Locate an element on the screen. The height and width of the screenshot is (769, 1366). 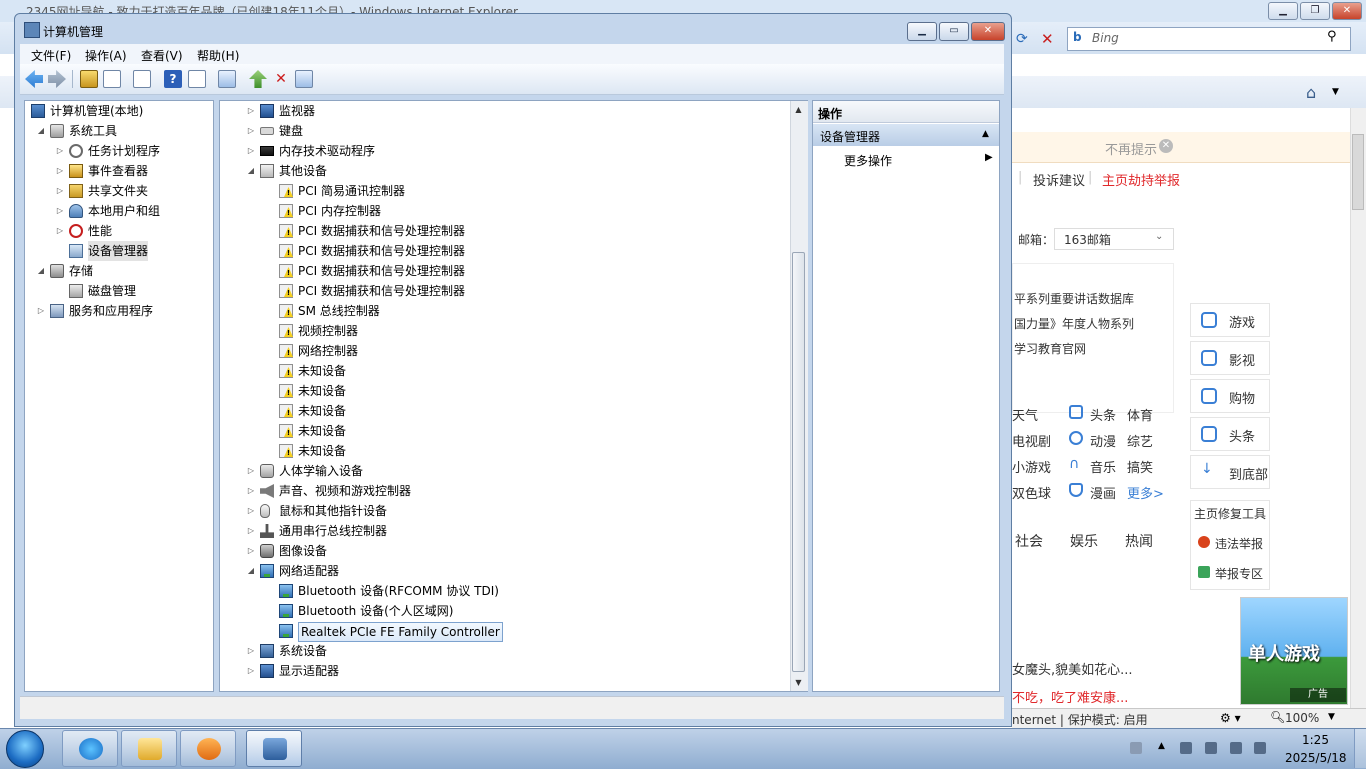
keyboard-icon is located at coordinates (1136, 748).